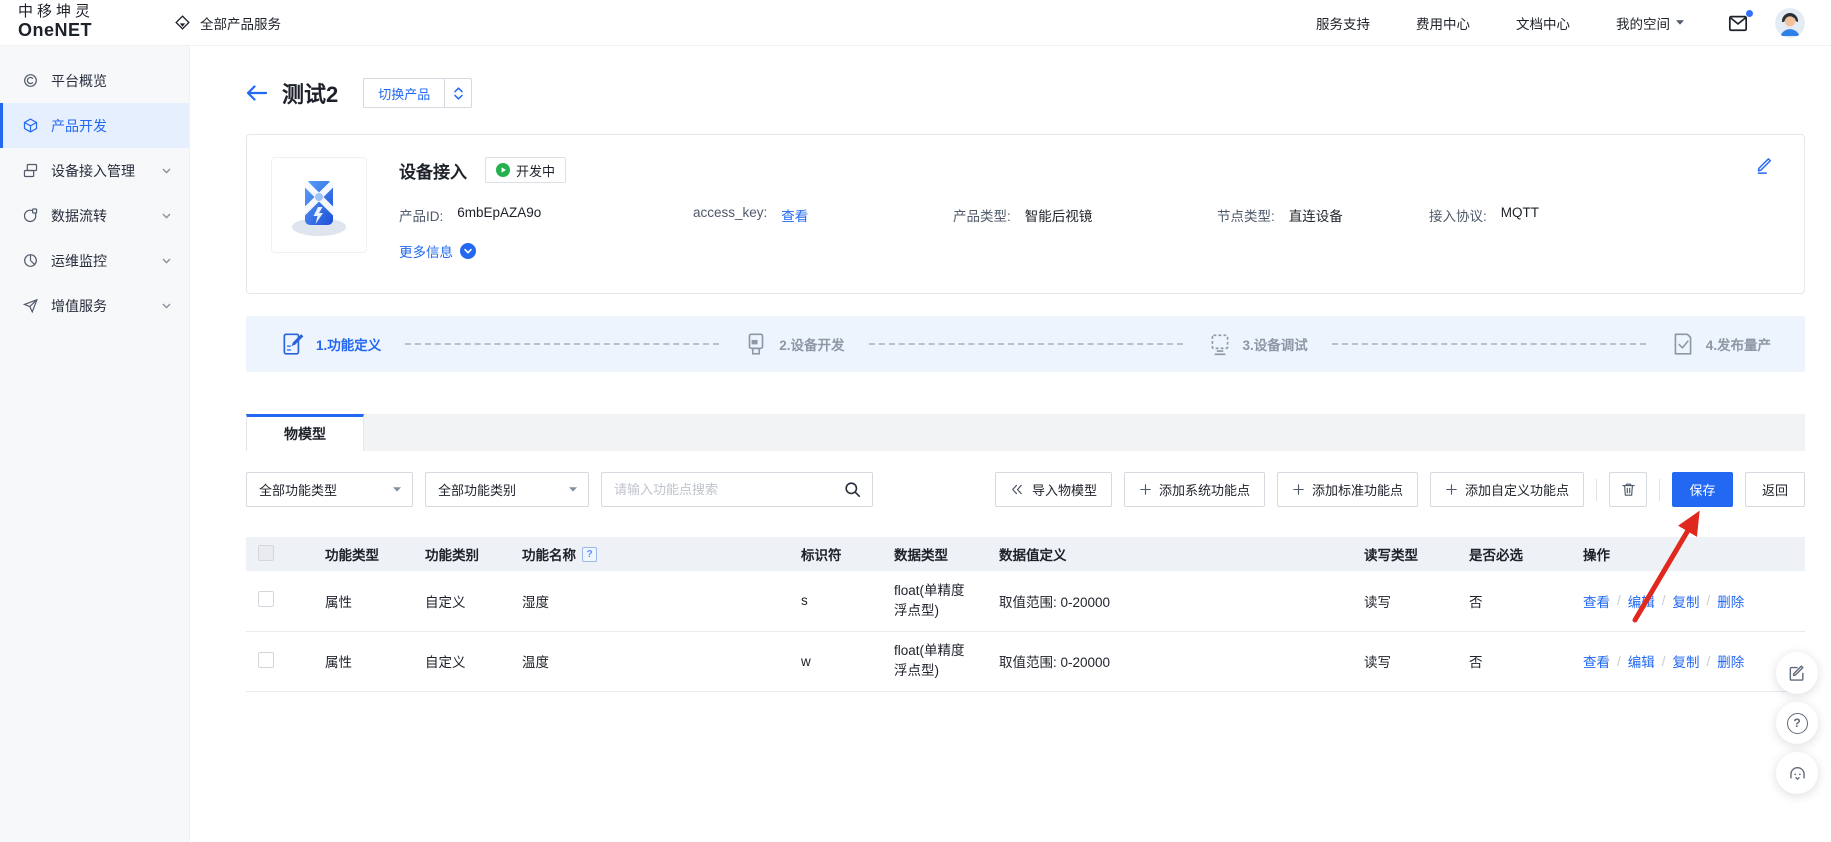 This screenshot has width=1831, height=842. I want to click on sidebar-item-value-added: 增值服务, so click(94, 305).